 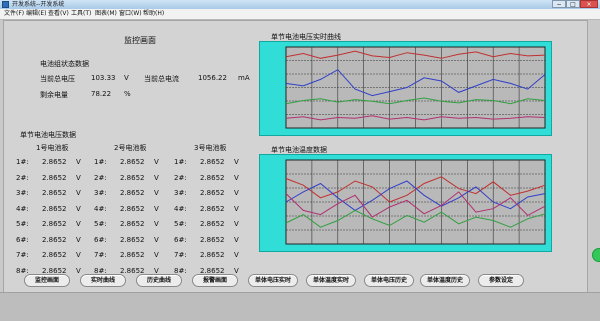 What do you see at coordinates (244, 78) in the screenshot?
I see `total-current-unit: mA` at bounding box center [244, 78].